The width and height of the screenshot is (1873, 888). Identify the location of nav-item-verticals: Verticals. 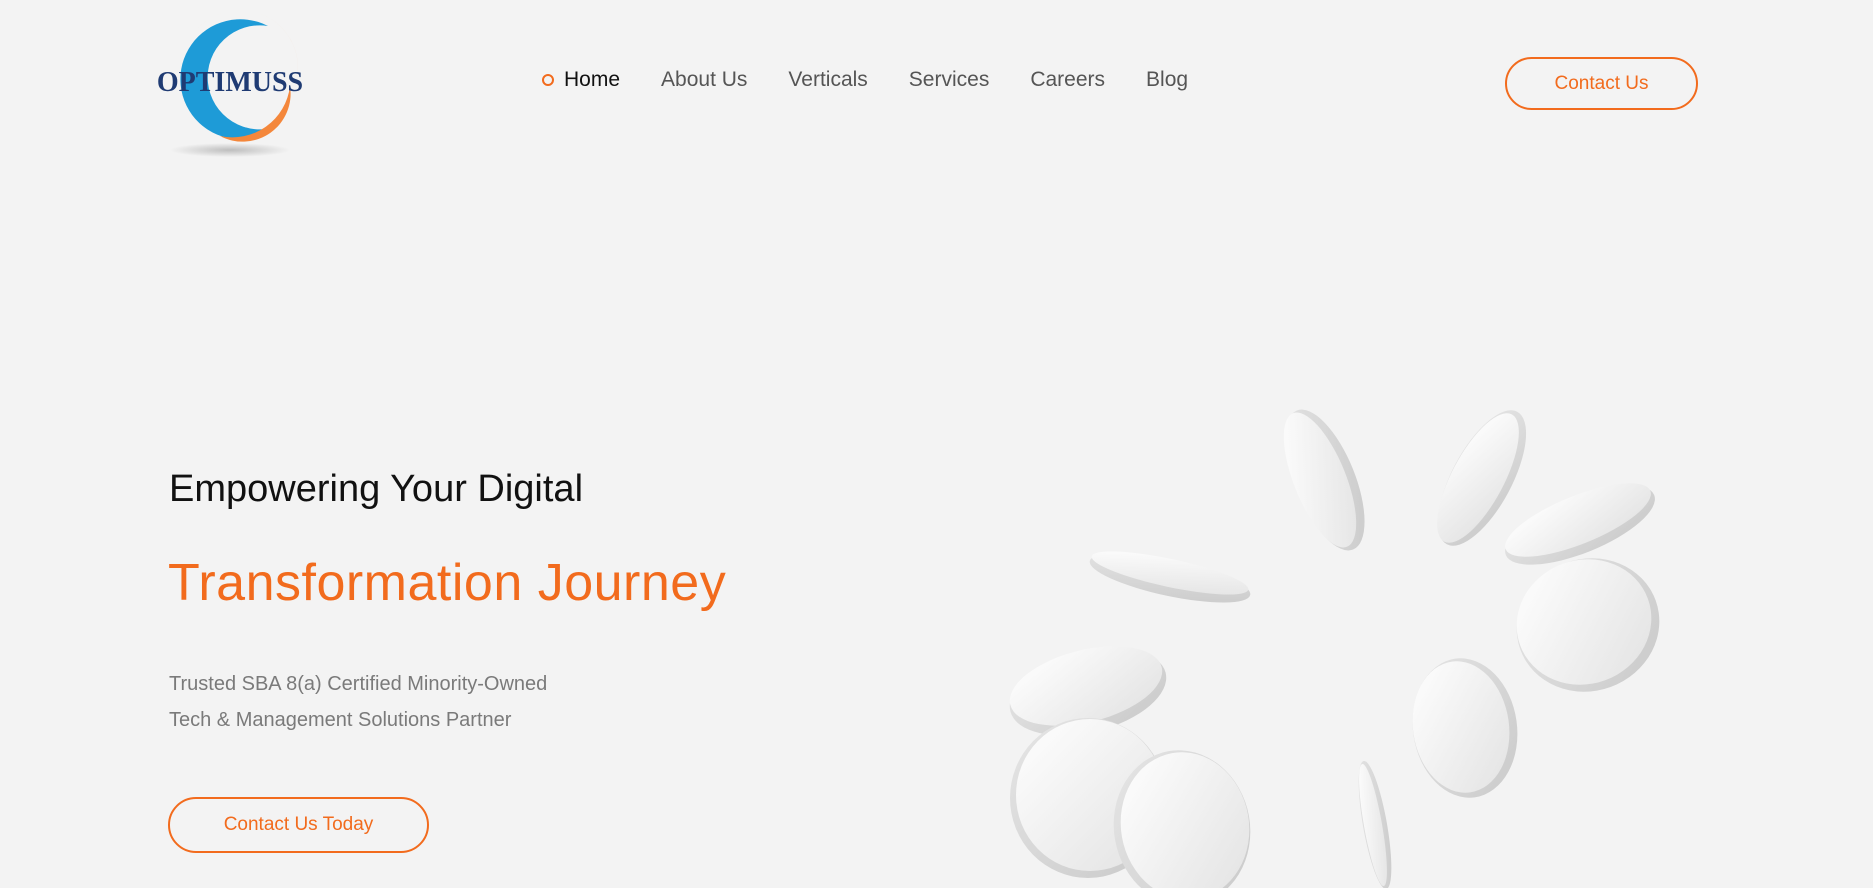
(827, 80).